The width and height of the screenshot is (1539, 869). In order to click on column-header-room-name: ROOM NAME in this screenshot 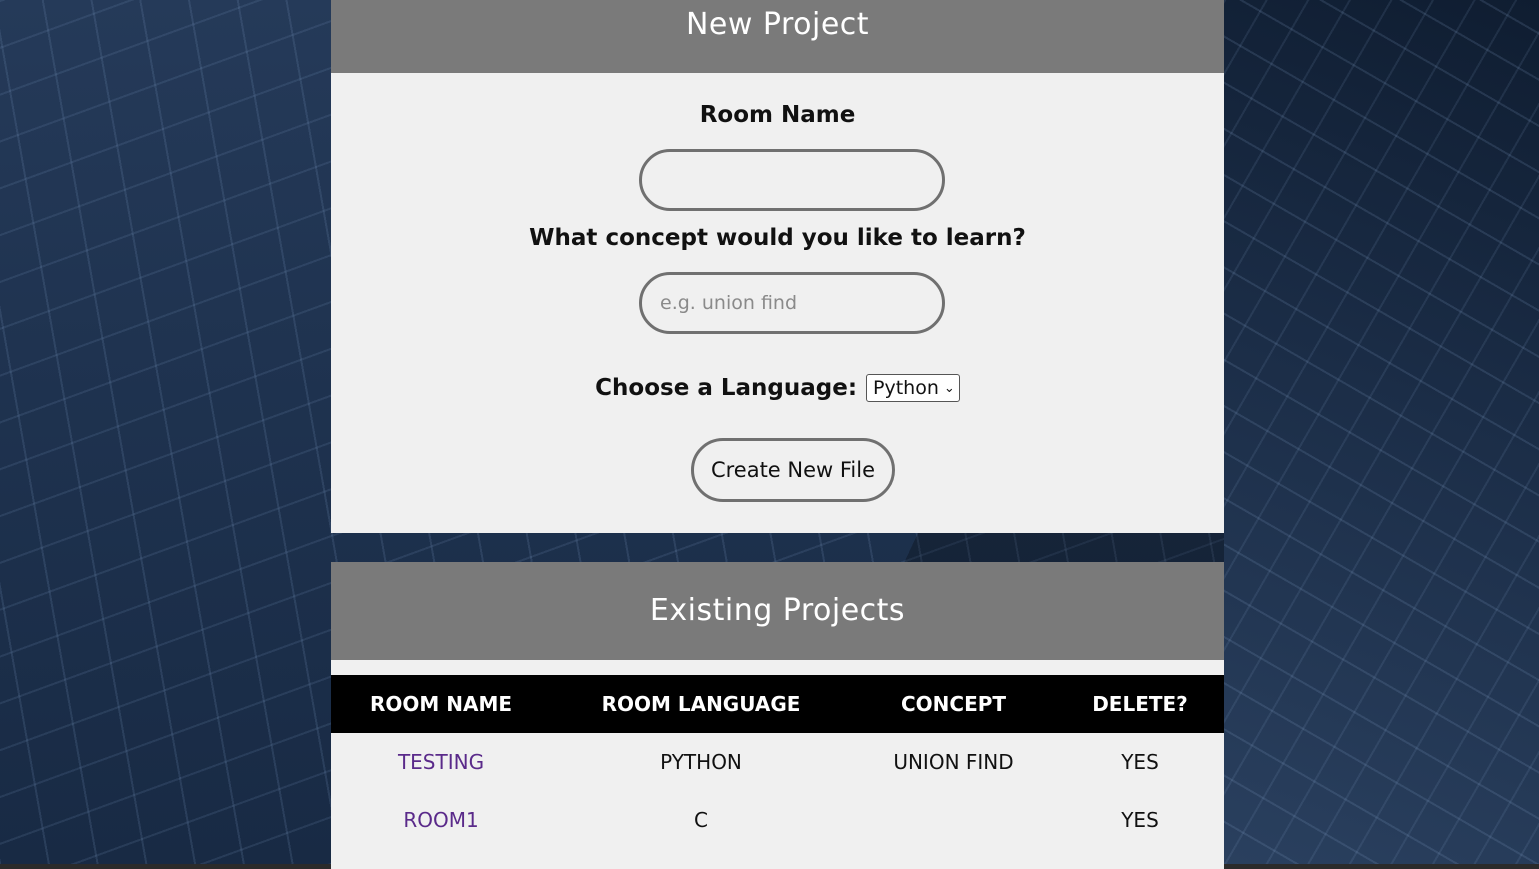, I will do `click(441, 704)`.